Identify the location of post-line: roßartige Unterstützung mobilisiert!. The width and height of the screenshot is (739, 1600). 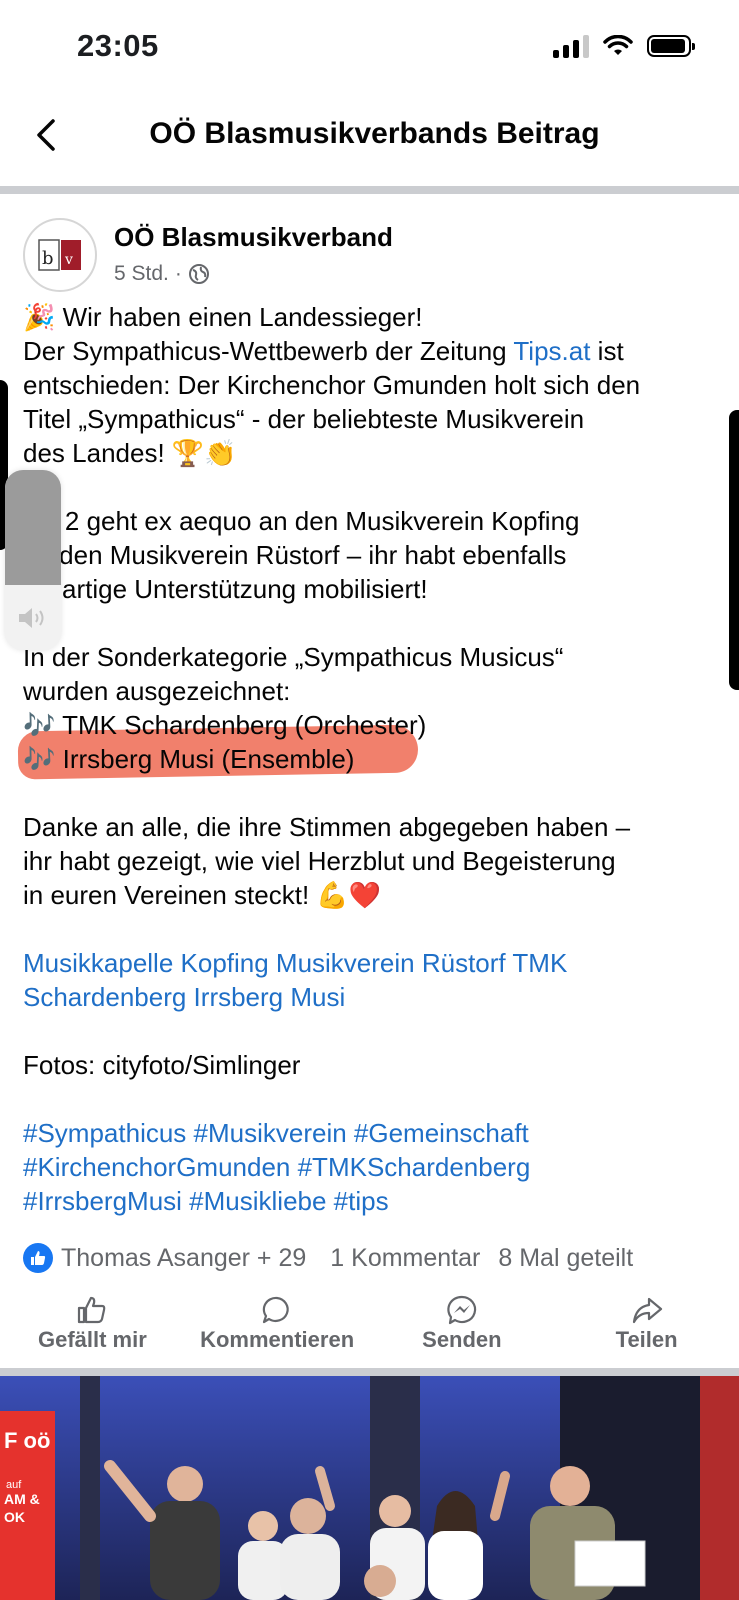
(225, 589).